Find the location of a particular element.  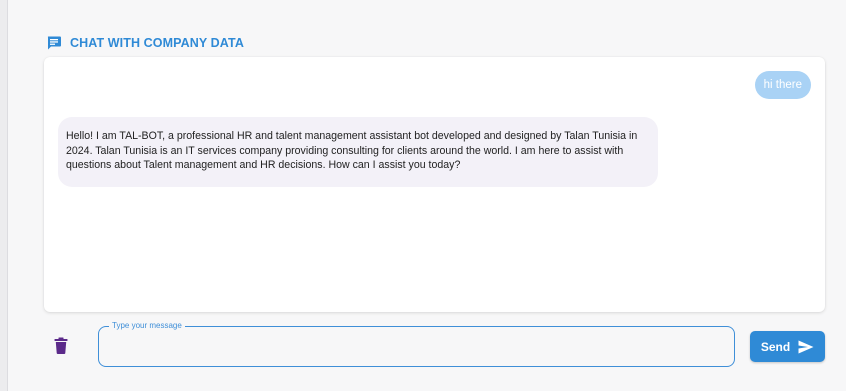

chat-header: CHAT WITH COMPANY DATA is located at coordinates (145, 43).